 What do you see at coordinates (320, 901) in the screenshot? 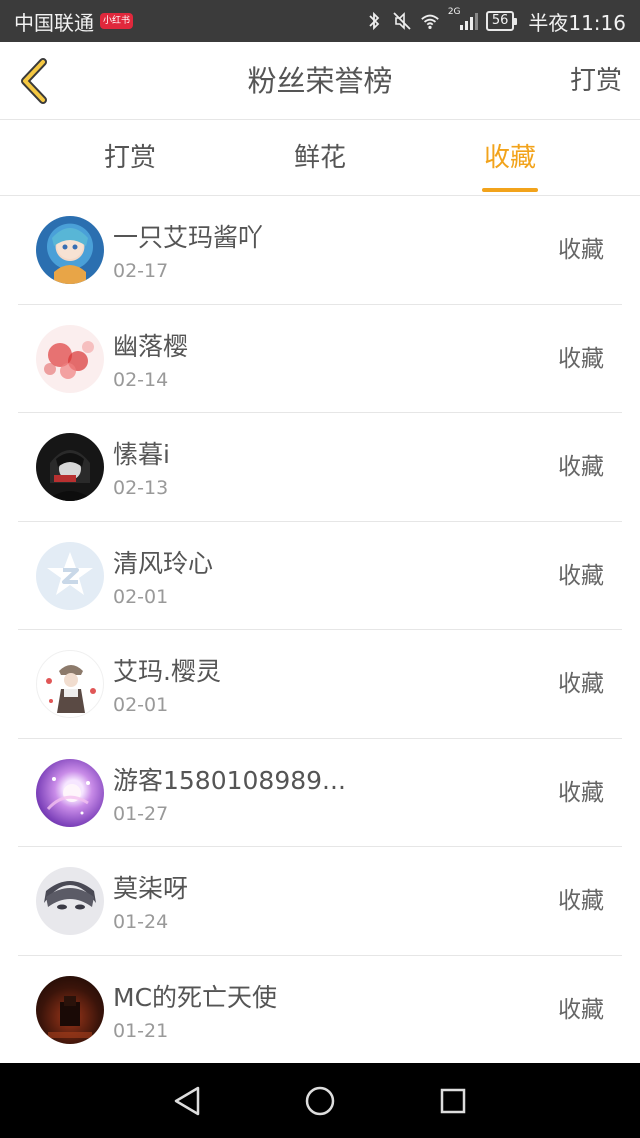
I see `list-item: 莫柒呀 01-24 收藏` at bounding box center [320, 901].